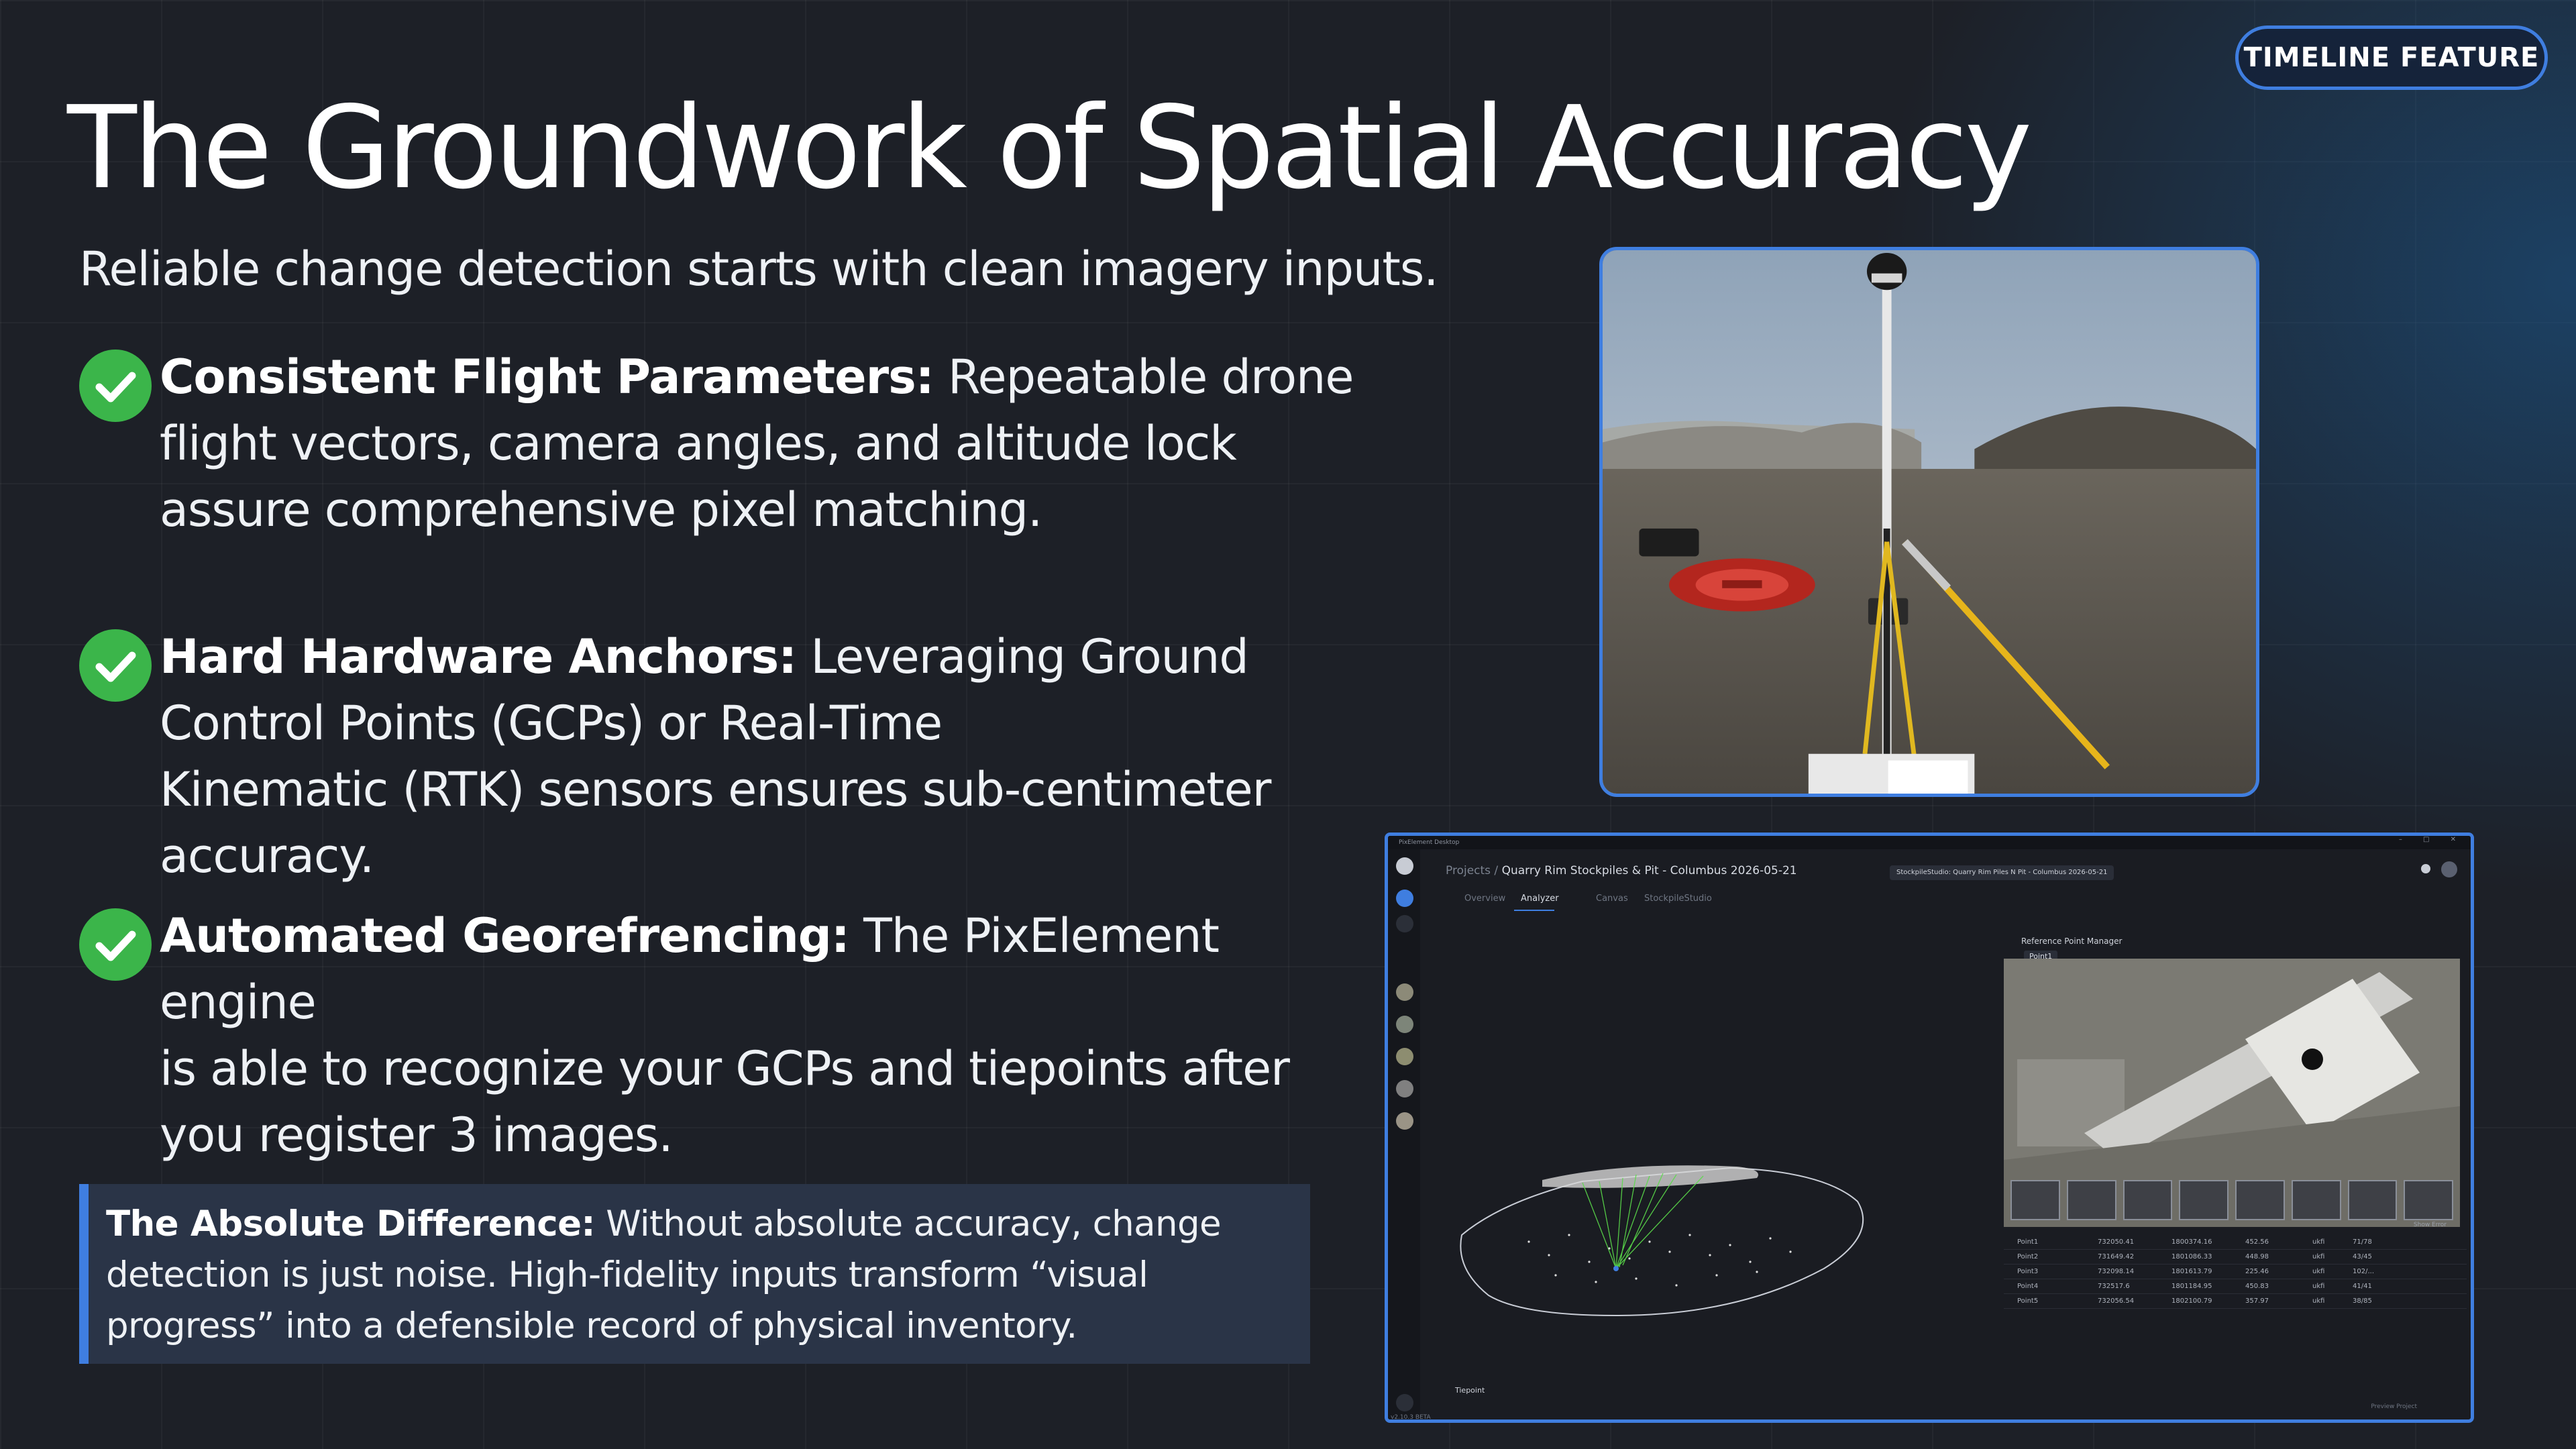 Image resolution: width=2576 pixels, height=1449 pixels. Describe the element at coordinates (2425, 868) in the screenshot. I see `bell-icon` at that location.